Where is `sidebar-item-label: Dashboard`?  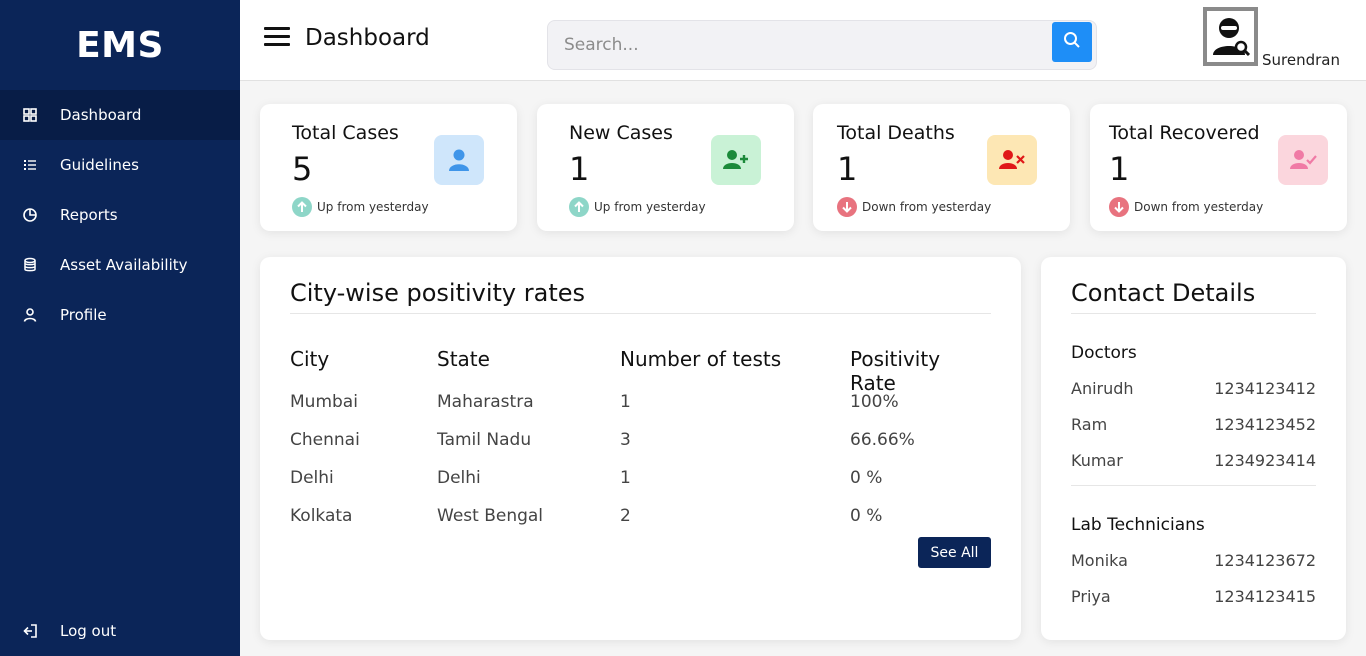
sidebar-item-label: Dashboard is located at coordinates (101, 115).